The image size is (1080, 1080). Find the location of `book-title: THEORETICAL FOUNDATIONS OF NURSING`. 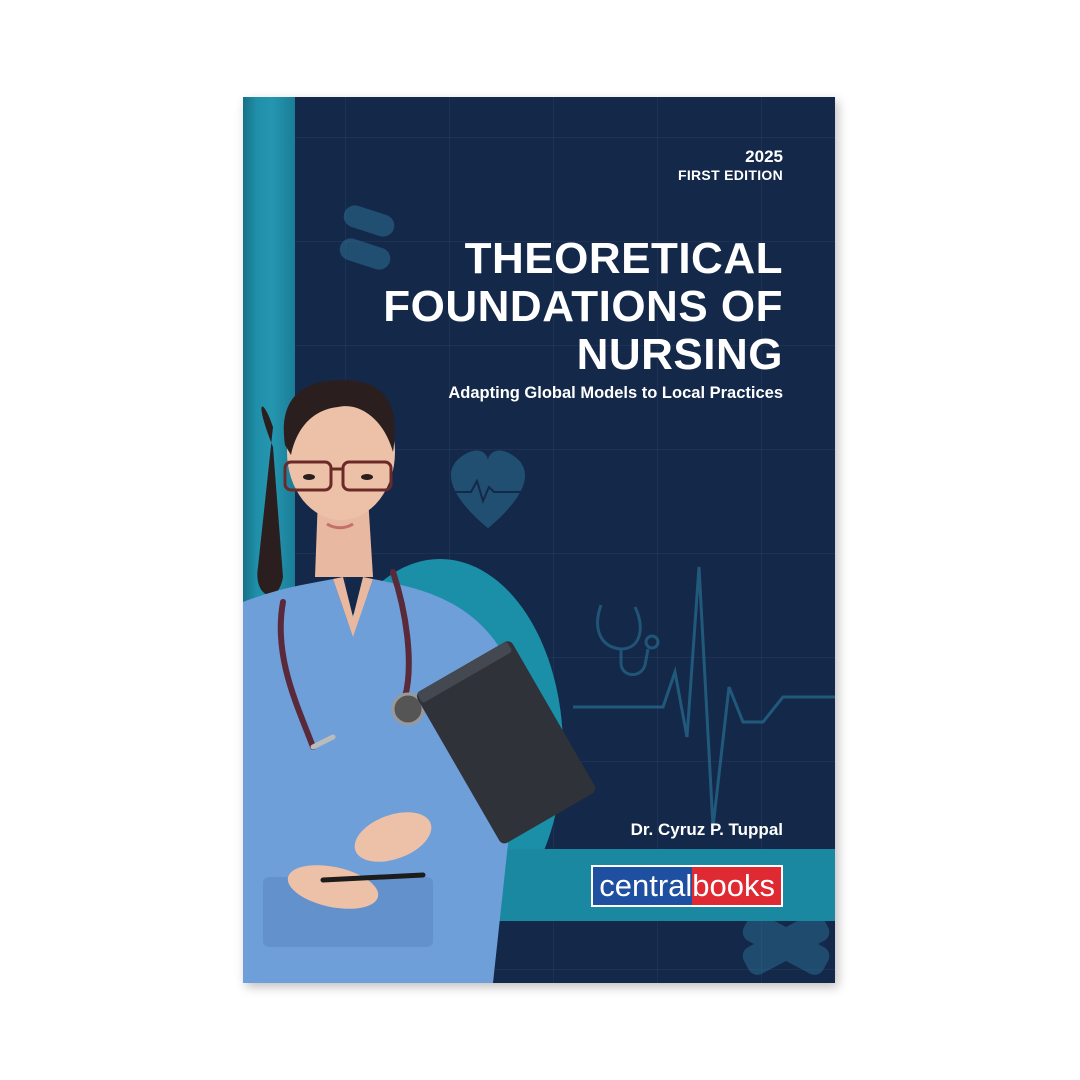

book-title: THEORETICAL FOUNDATIONS OF NURSING is located at coordinates (583, 307).